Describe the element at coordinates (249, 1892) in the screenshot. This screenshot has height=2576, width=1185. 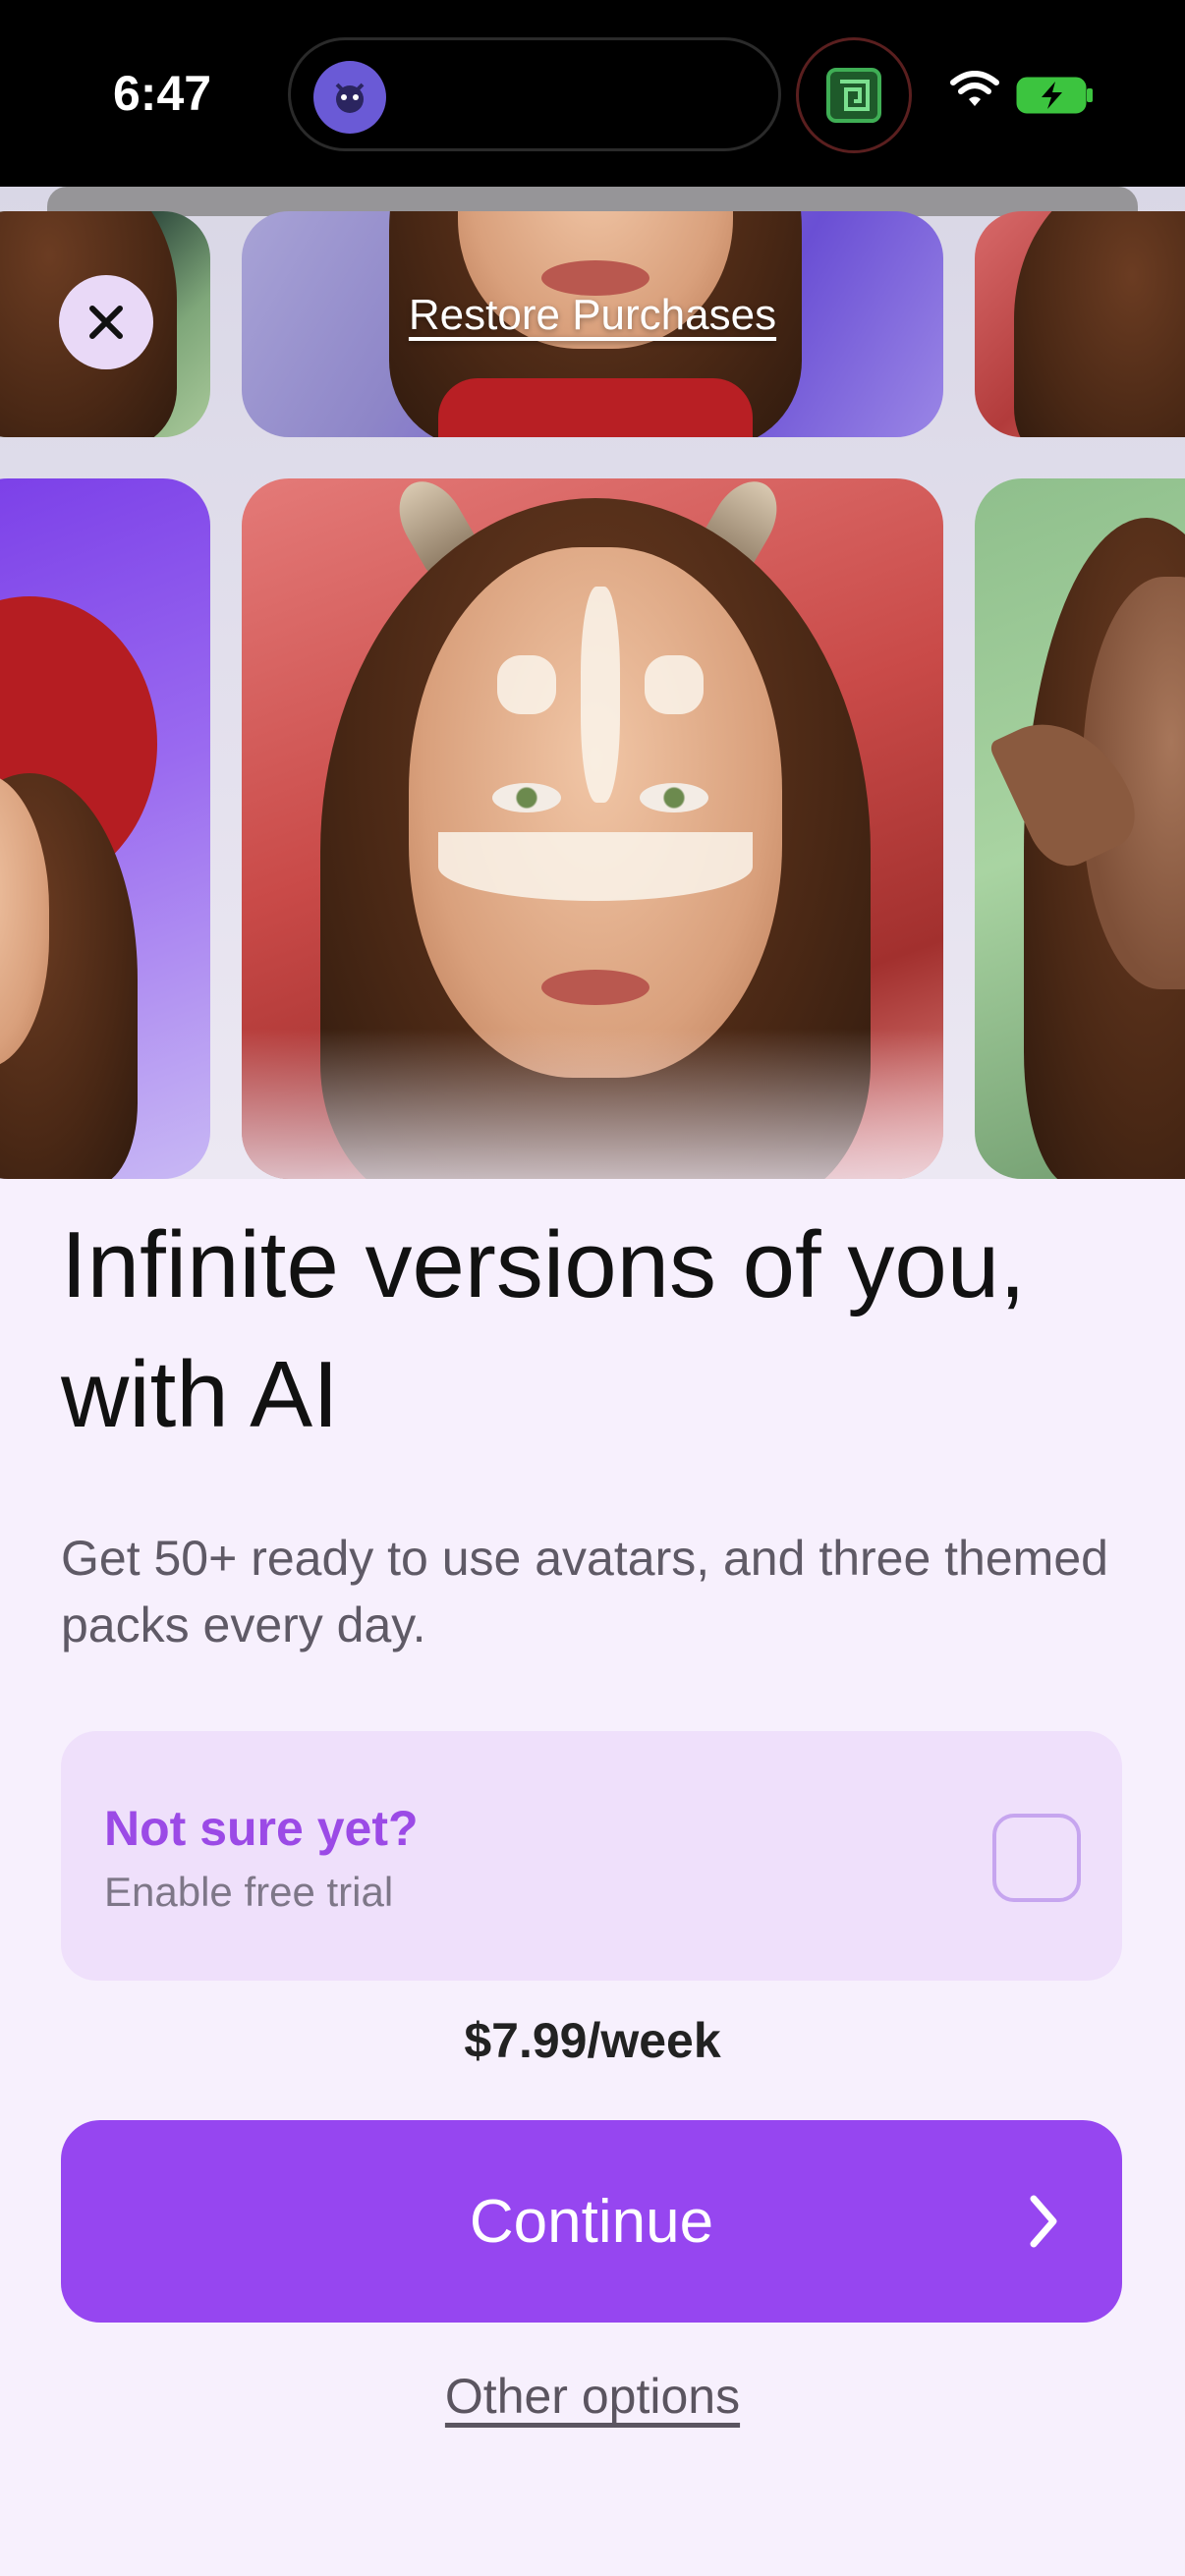
I see `free-trial-subtitle: Enable free trial` at that location.